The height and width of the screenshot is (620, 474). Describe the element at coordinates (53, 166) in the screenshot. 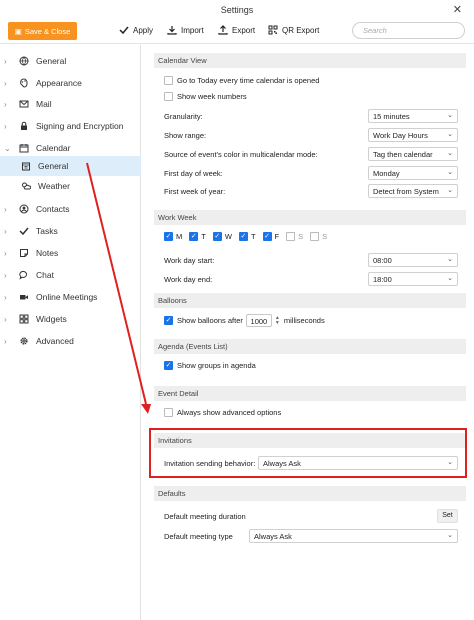

I see `sidebar-item-label: General` at that location.